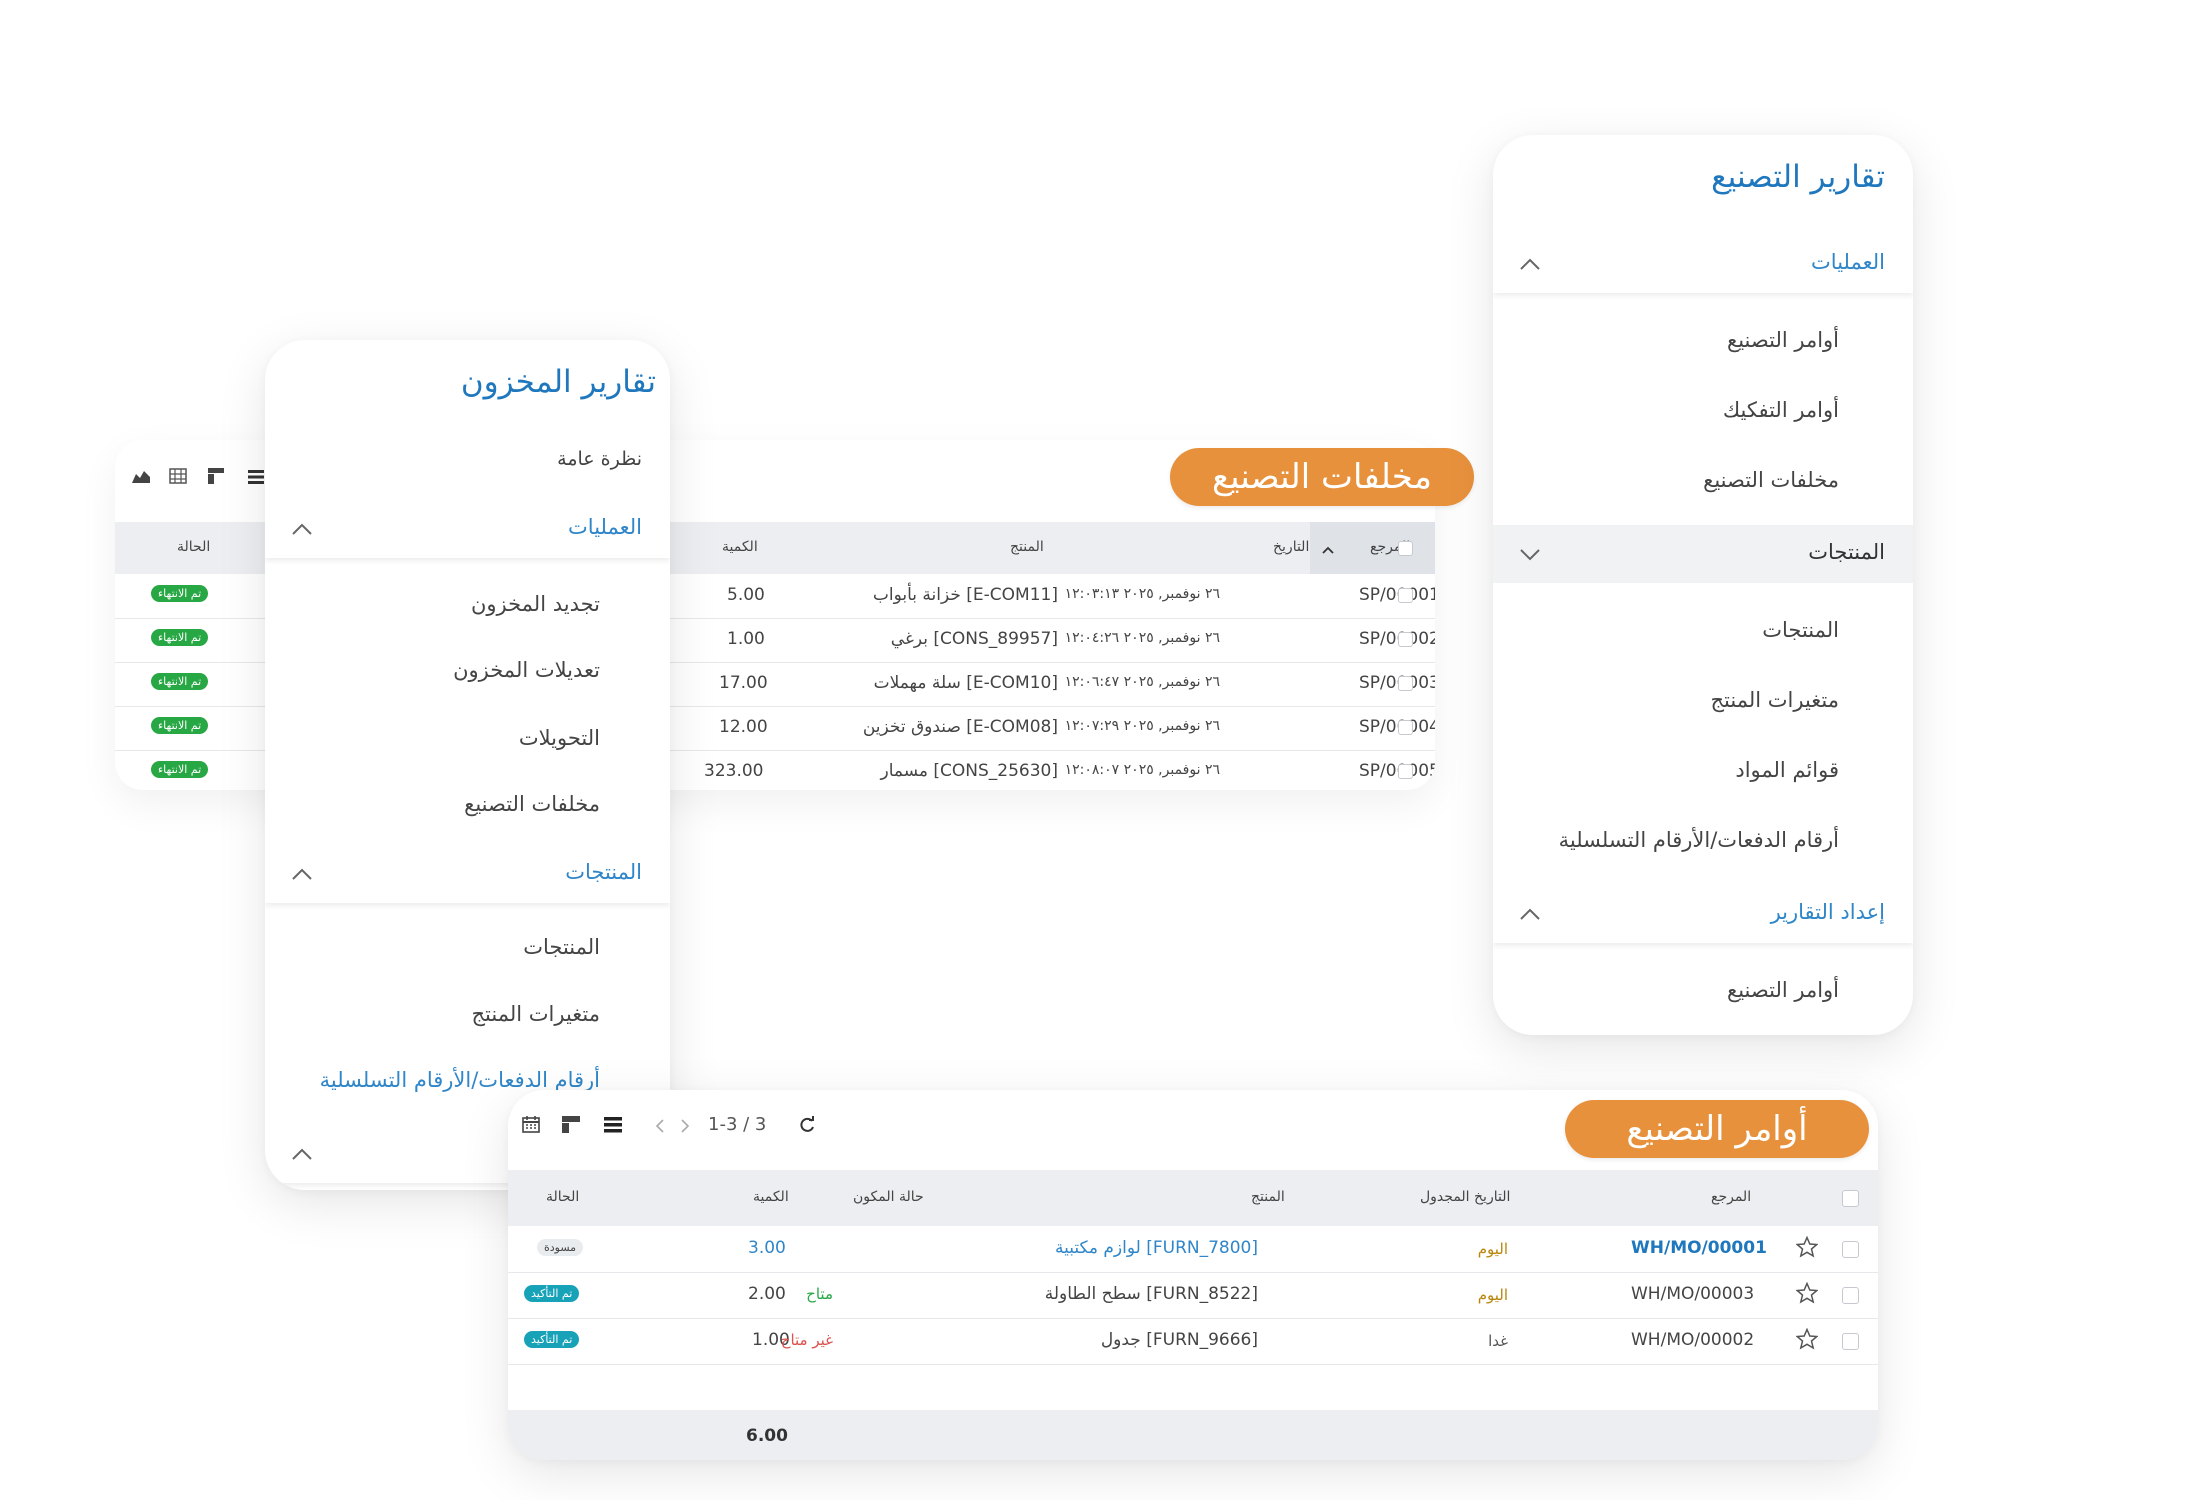  What do you see at coordinates (531, 1126) in the screenshot?
I see `calendar-icon` at bounding box center [531, 1126].